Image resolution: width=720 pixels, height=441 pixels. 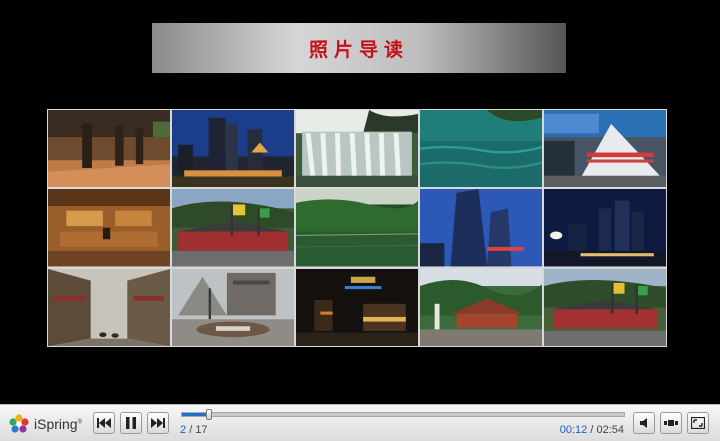 What do you see at coordinates (183, 430) in the screenshot?
I see `current-slide: 2` at bounding box center [183, 430].